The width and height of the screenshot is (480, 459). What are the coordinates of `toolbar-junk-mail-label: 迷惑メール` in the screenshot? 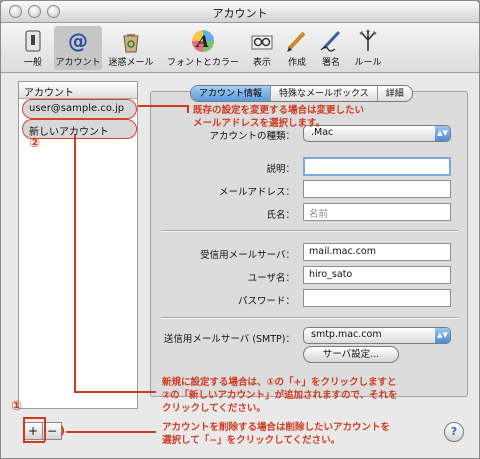 It's located at (131, 63).